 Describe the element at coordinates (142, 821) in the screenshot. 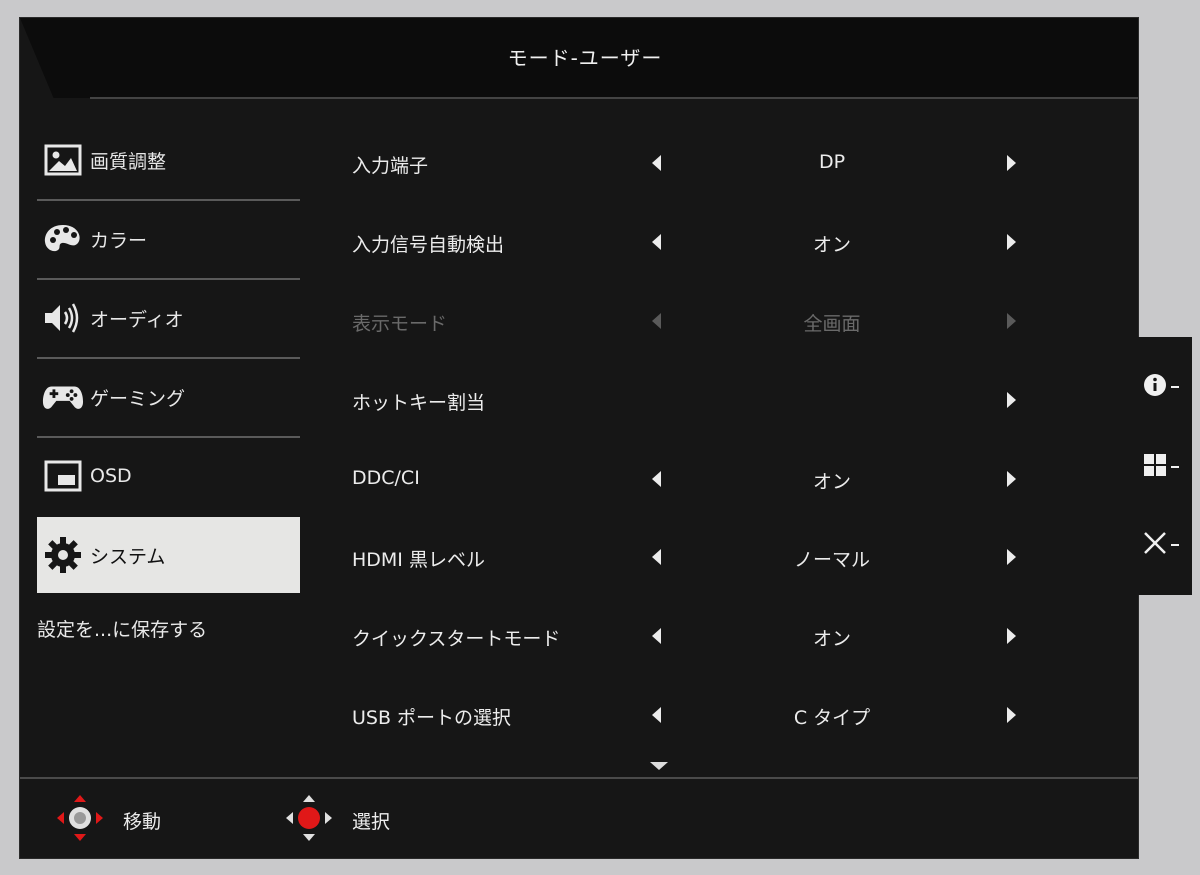

I see `move-label: 移動` at that location.